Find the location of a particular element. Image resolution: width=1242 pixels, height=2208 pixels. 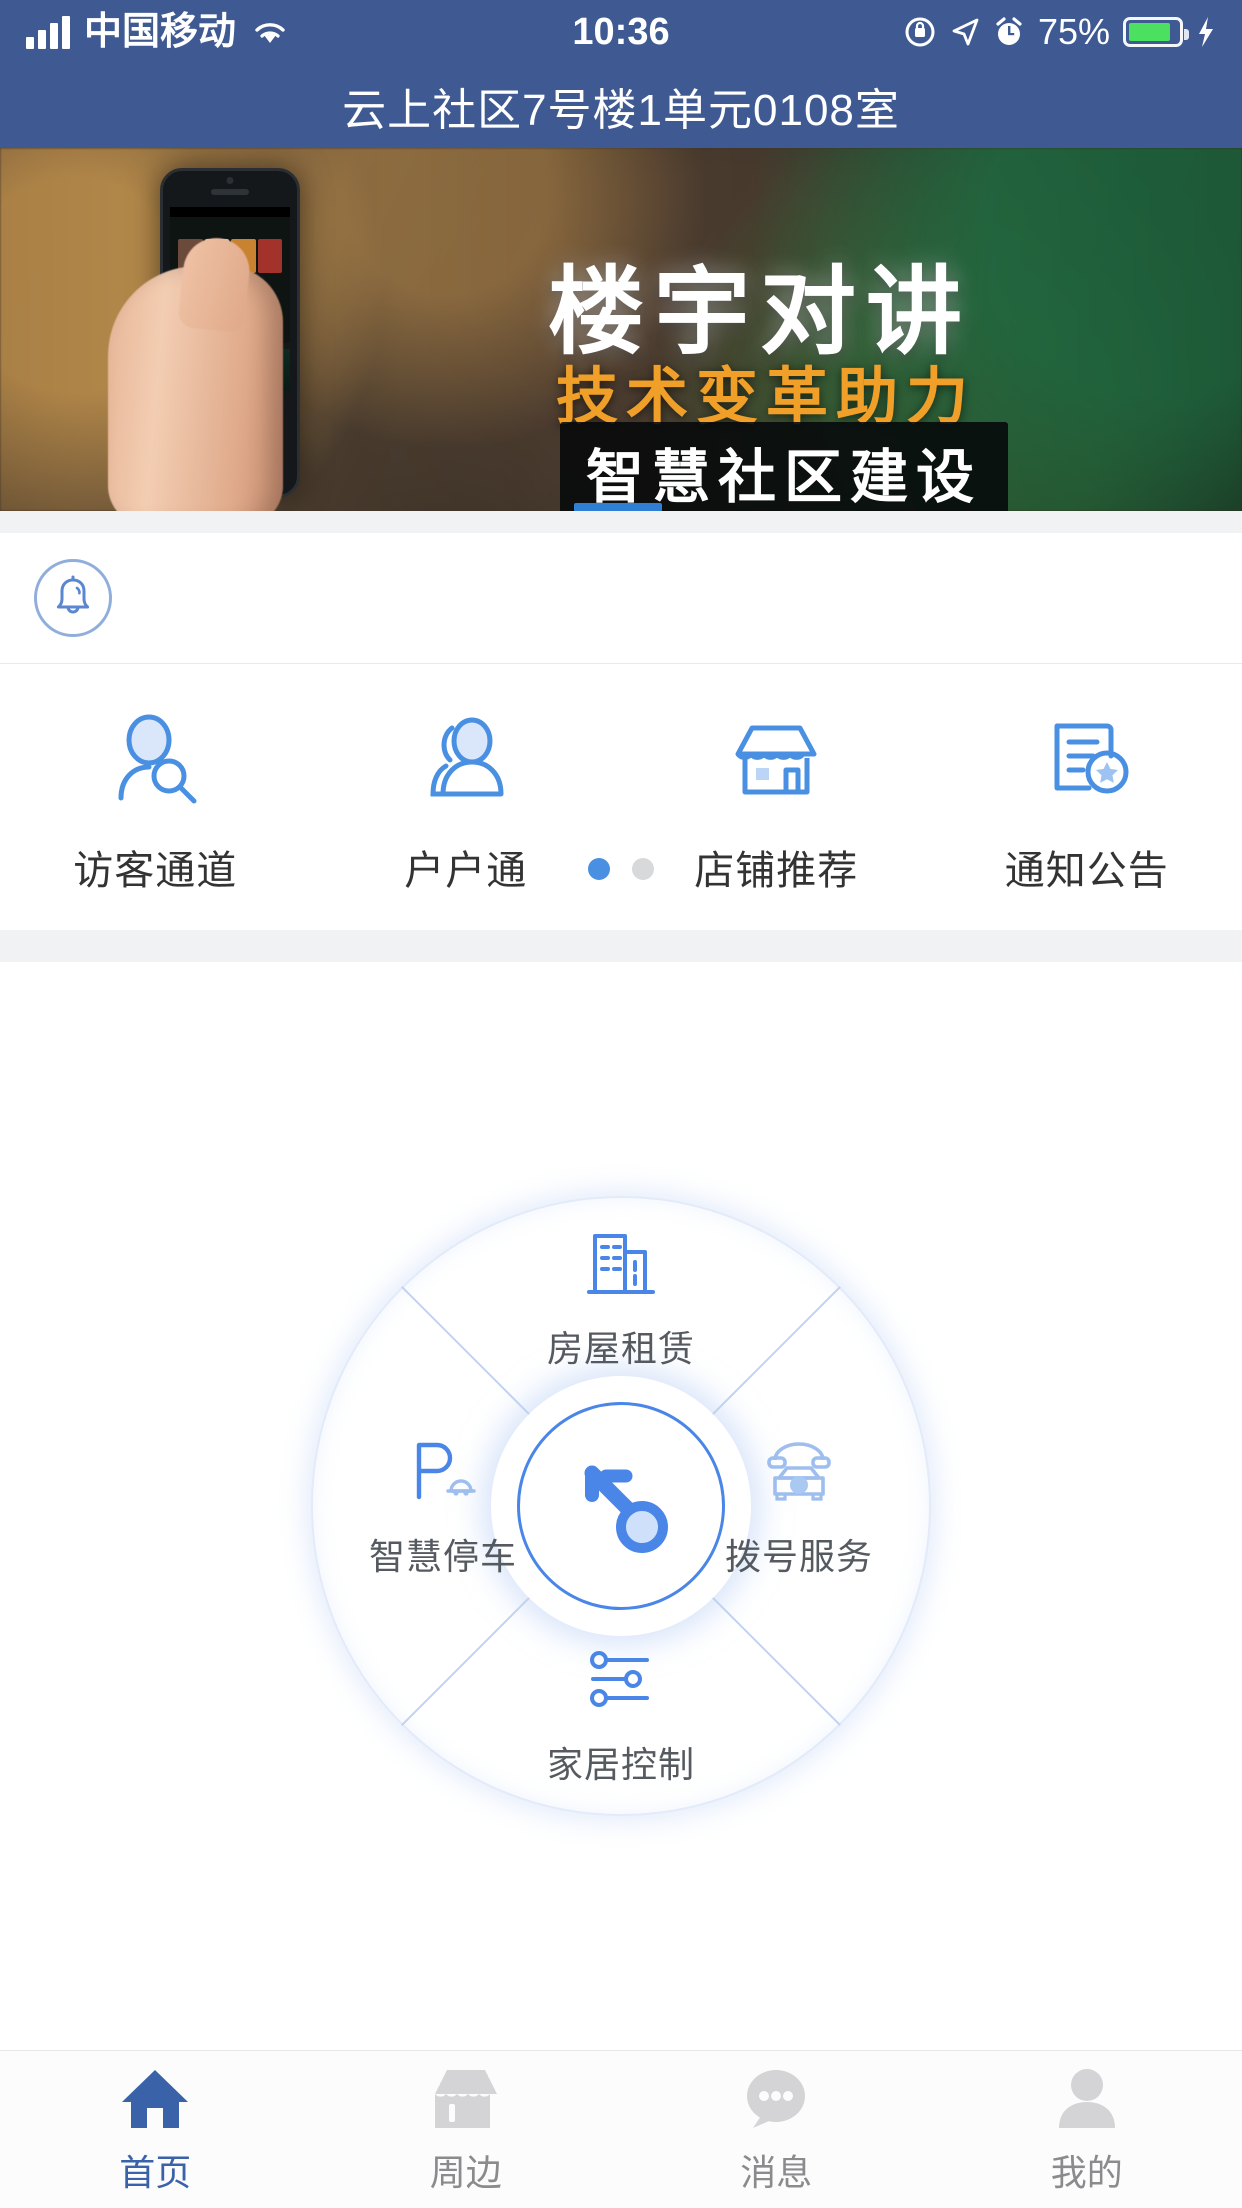

status-bar-center: 10:36 is located at coordinates (620, 32).